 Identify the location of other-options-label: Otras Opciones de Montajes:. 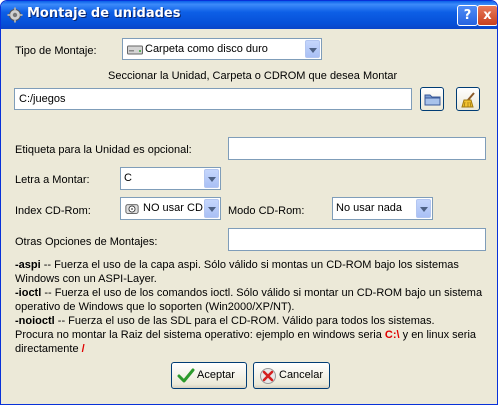
(86, 242).